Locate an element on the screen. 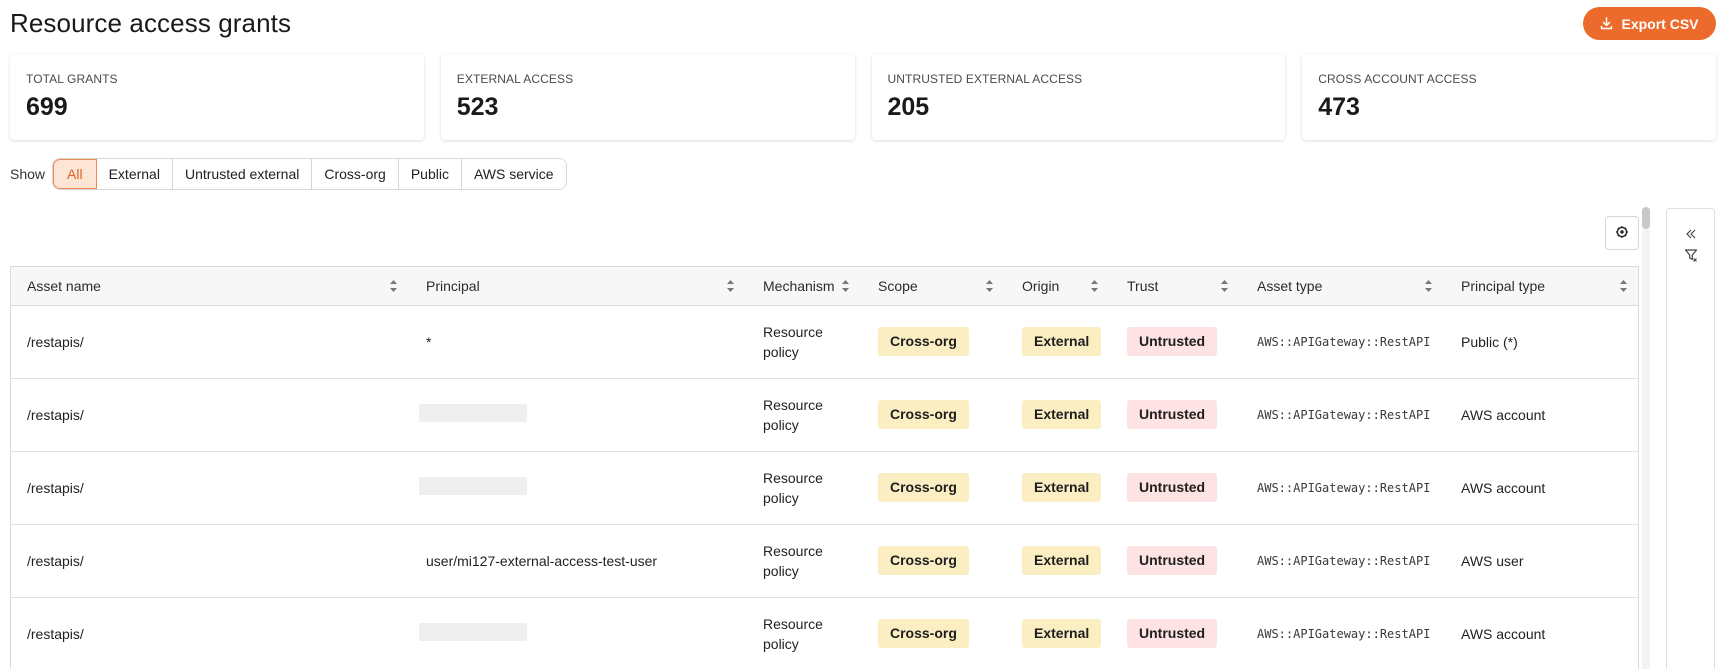 Image resolution: width=1725 pixels, height=669 pixels. double-chevron-left-icon is located at coordinates (1691, 234).